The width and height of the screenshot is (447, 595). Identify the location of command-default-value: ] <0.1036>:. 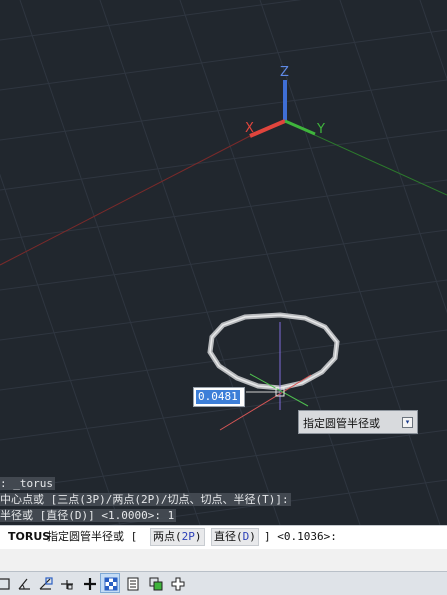
(300, 536).